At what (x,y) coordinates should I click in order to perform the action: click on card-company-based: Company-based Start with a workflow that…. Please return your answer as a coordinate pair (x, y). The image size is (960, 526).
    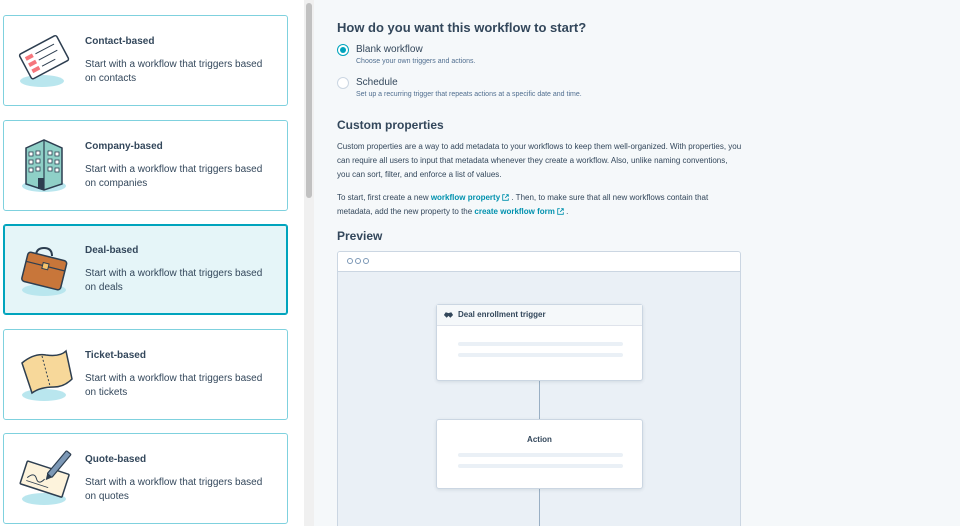
    Looking at the image, I should click on (145, 165).